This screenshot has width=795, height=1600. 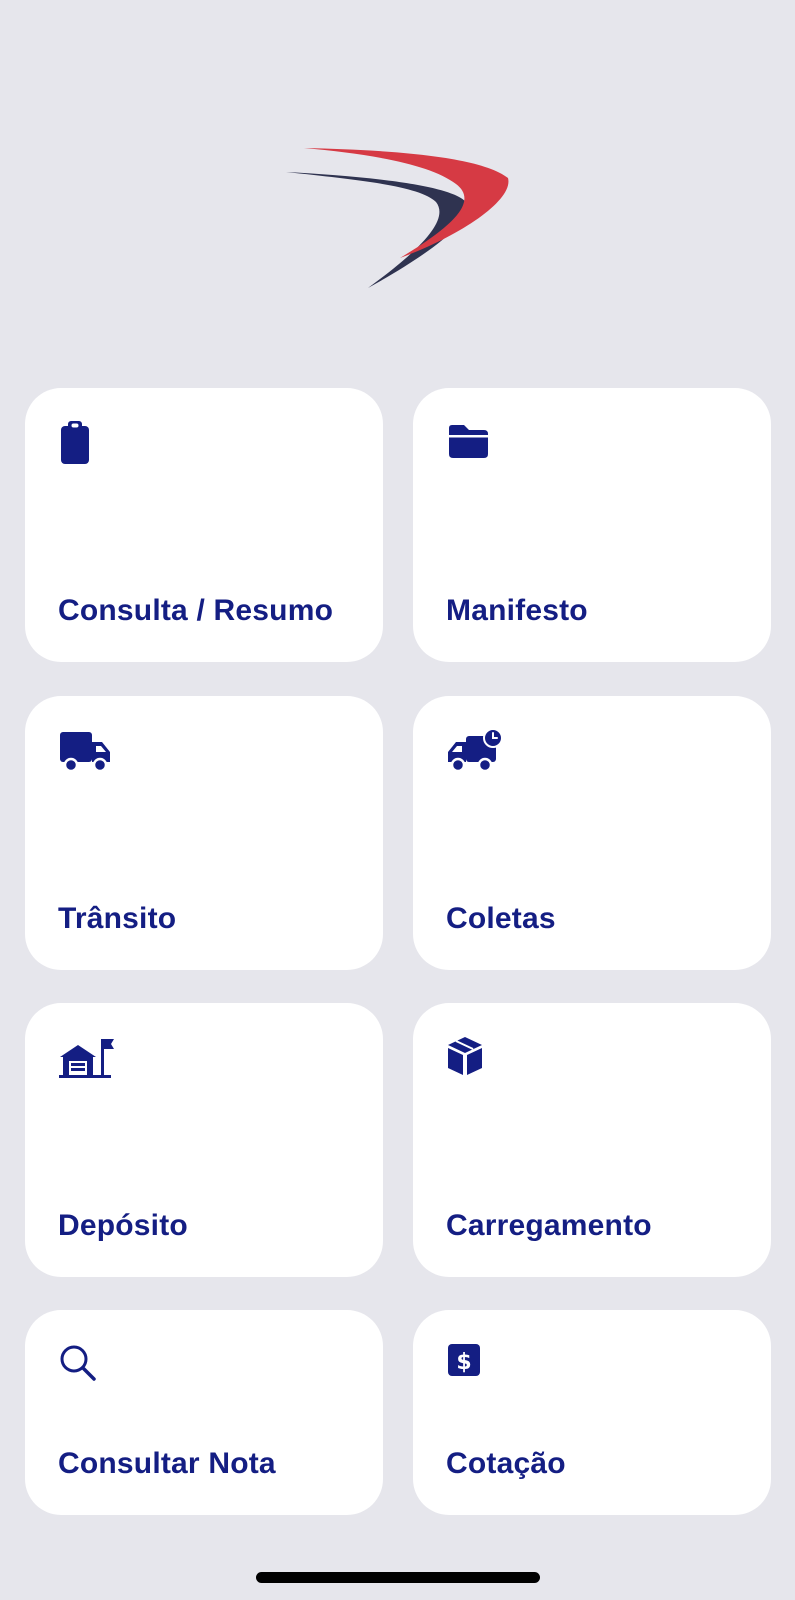 I want to click on brand-logo, so click(x=400, y=220).